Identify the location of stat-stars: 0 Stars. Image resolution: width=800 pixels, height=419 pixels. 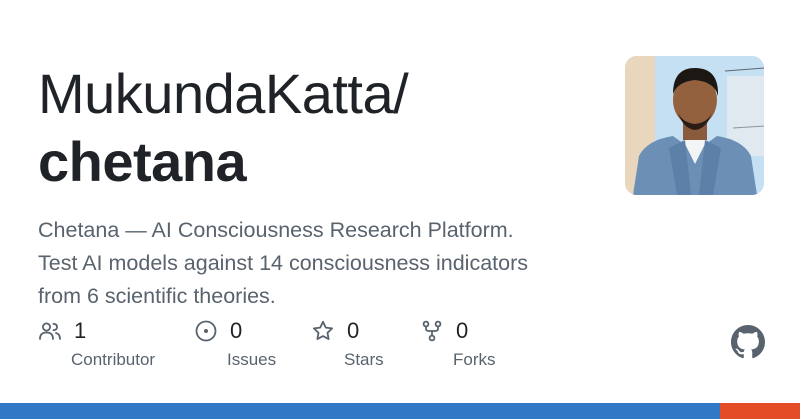
(347, 344).